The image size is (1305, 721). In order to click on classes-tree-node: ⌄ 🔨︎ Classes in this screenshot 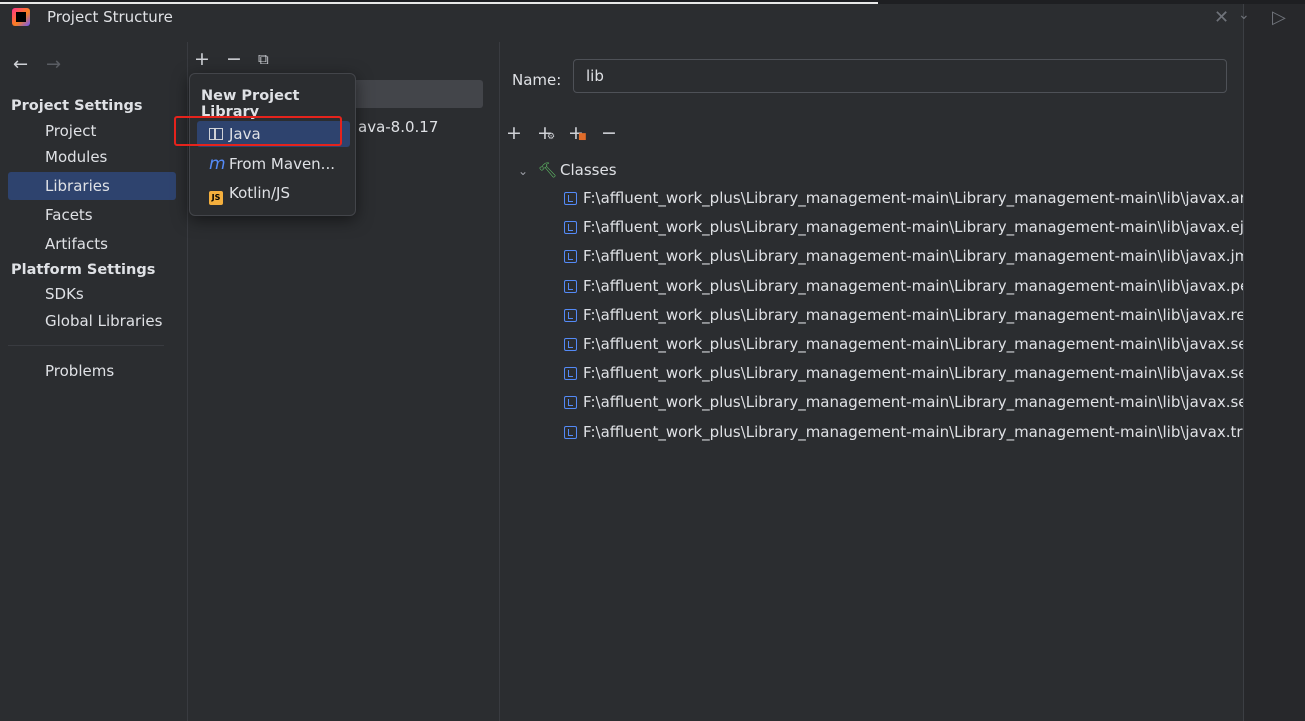, I will do `click(567, 170)`.